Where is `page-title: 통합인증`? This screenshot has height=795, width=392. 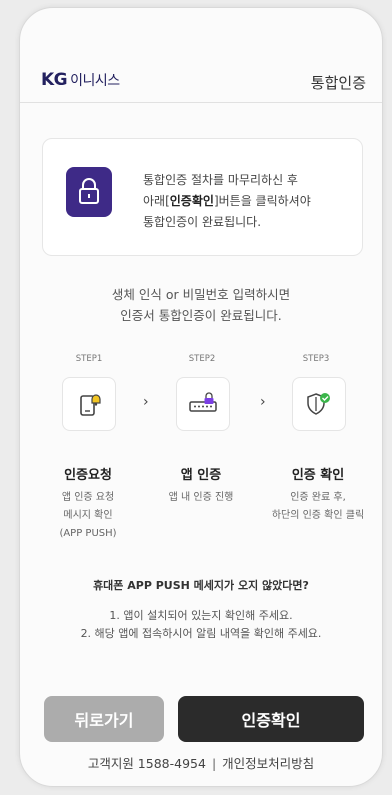 page-title: 통합인증 is located at coordinates (338, 83).